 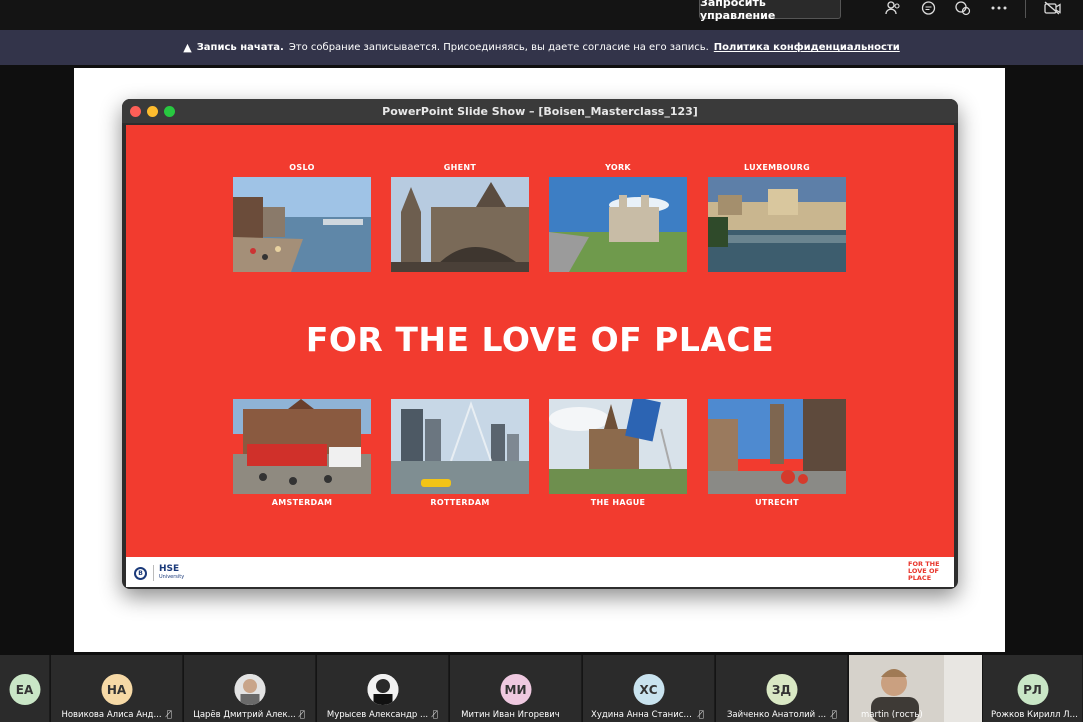 I want to click on participant-tile: Мурысев Александр ... 🎙̸, so click(x=383, y=688).